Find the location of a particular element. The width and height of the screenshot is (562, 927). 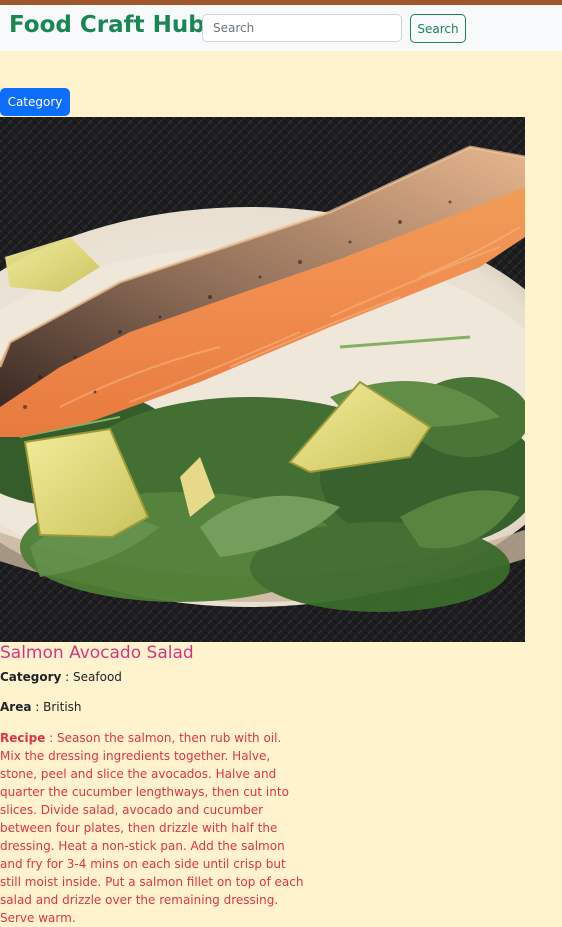

category-button: Category is located at coordinates (35, 102).